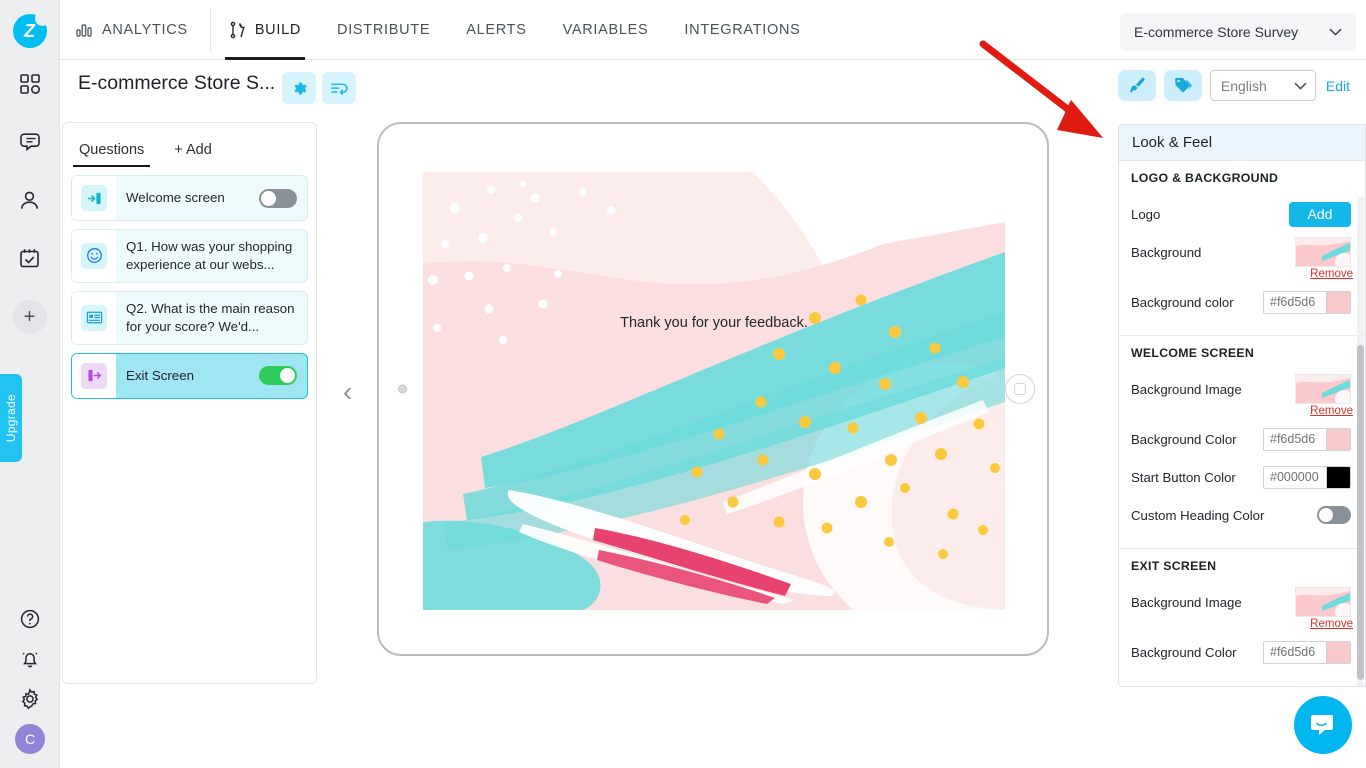 The height and width of the screenshot is (768, 1366). I want to click on chat-bubble-icon, so click(1322, 725).